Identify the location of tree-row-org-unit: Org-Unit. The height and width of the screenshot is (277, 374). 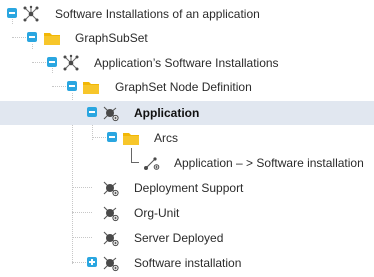
(187, 213).